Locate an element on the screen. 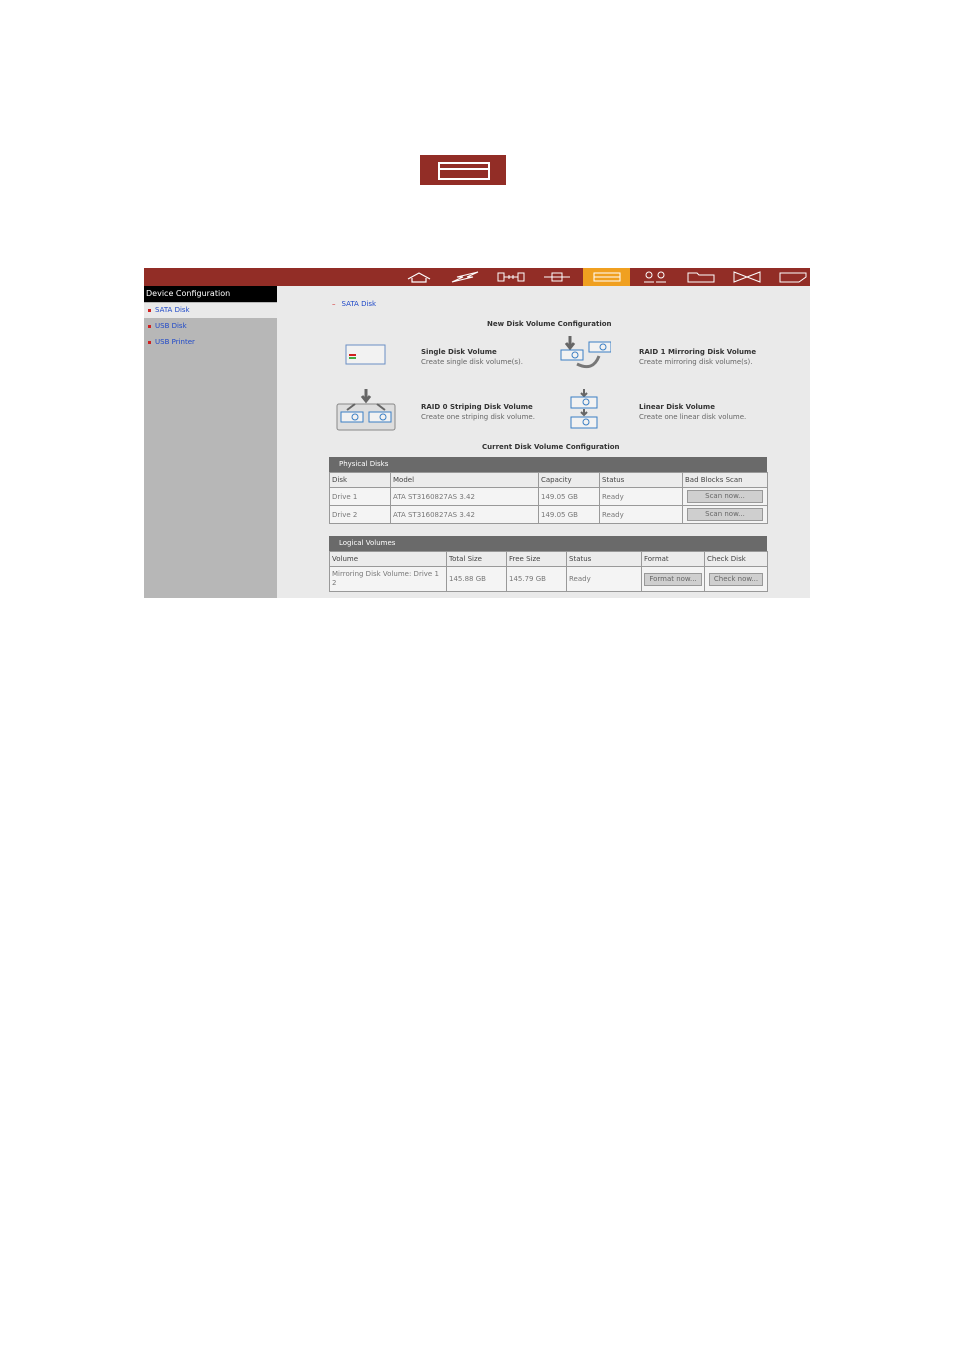  dash-icon: – is located at coordinates (334, 304).